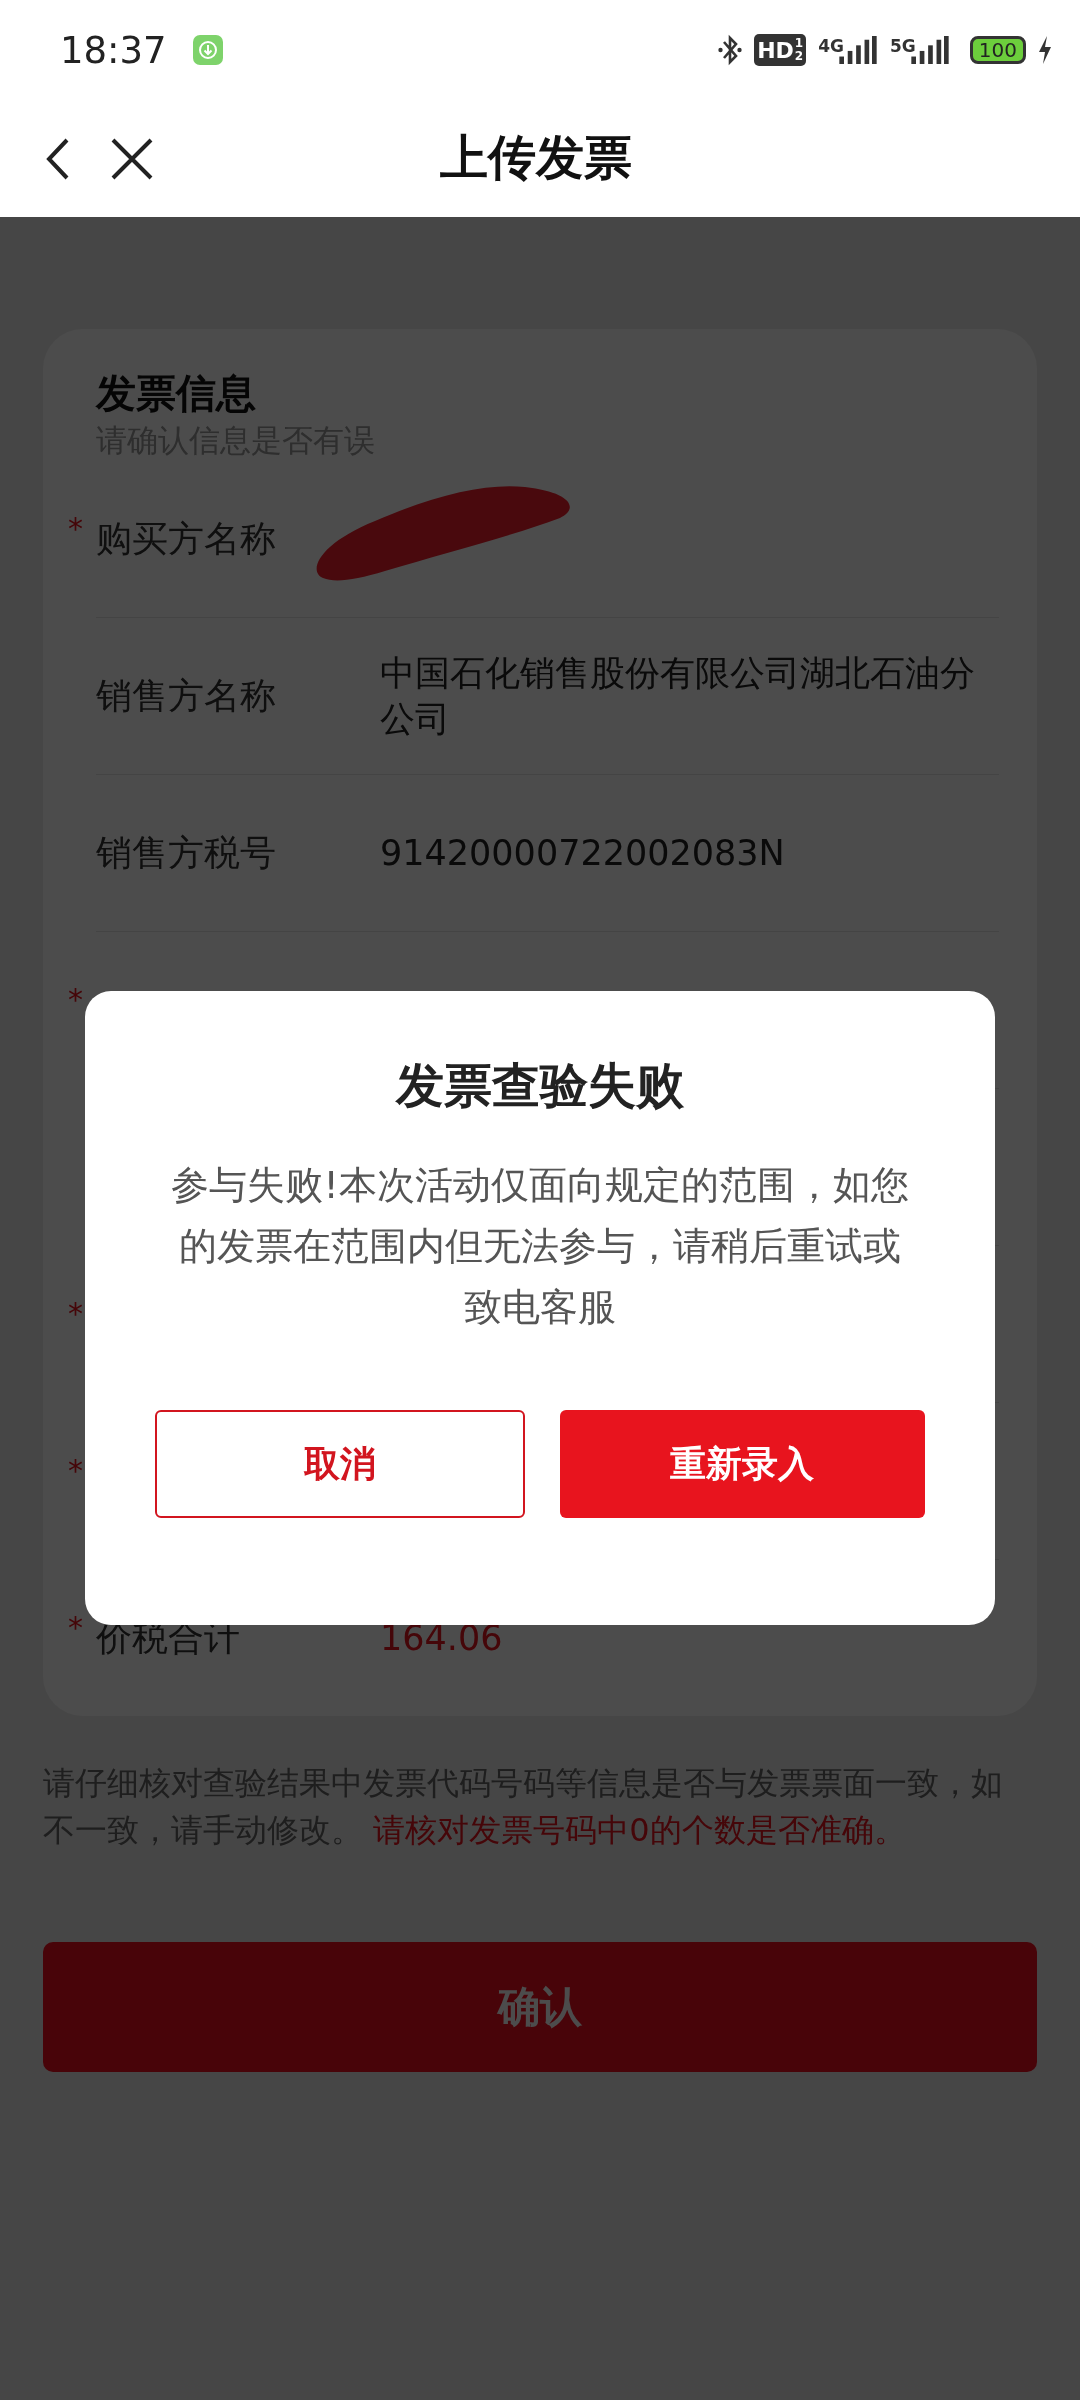 This screenshot has width=1080, height=2400. I want to click on clock-time: 18:37, so click(113, 50).